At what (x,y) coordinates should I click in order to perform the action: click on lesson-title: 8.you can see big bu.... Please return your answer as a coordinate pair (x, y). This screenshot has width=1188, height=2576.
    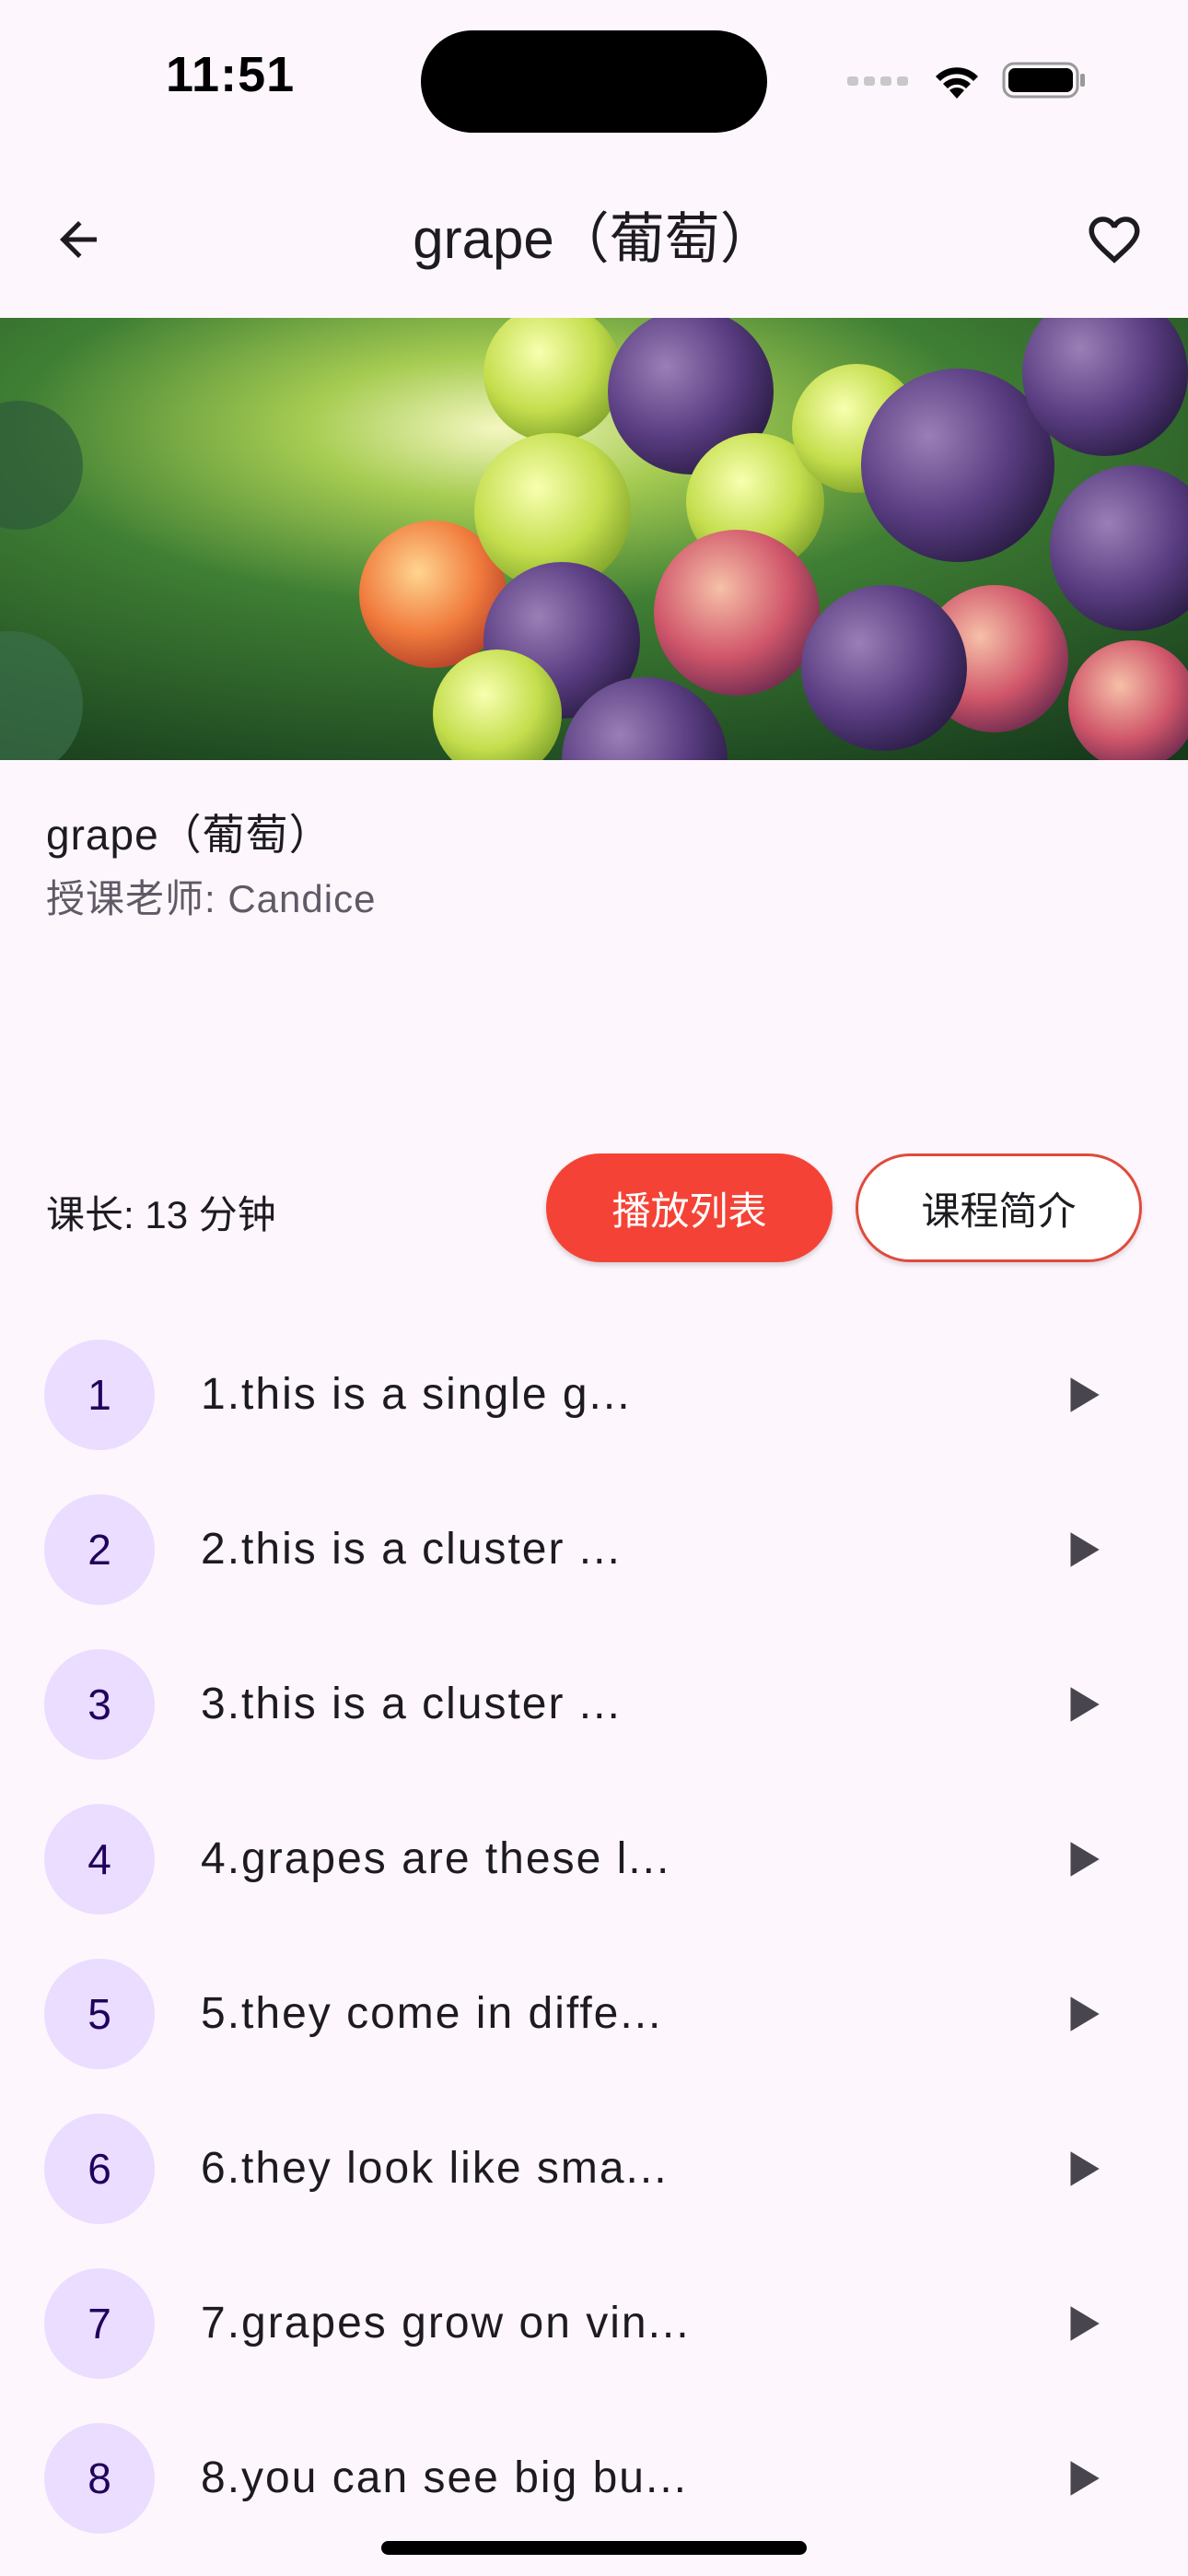
    Looking at the image, I should click on (444, 2477).